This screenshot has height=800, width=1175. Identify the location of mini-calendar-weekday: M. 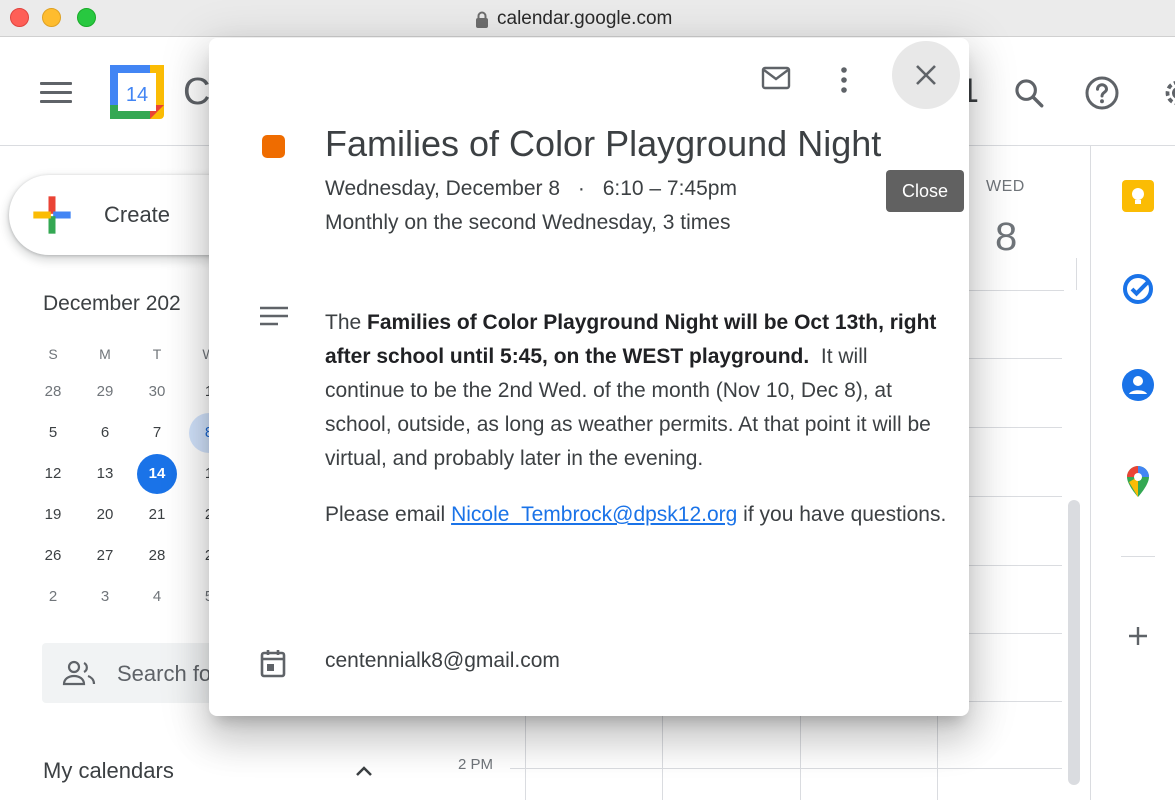
(105, 354).